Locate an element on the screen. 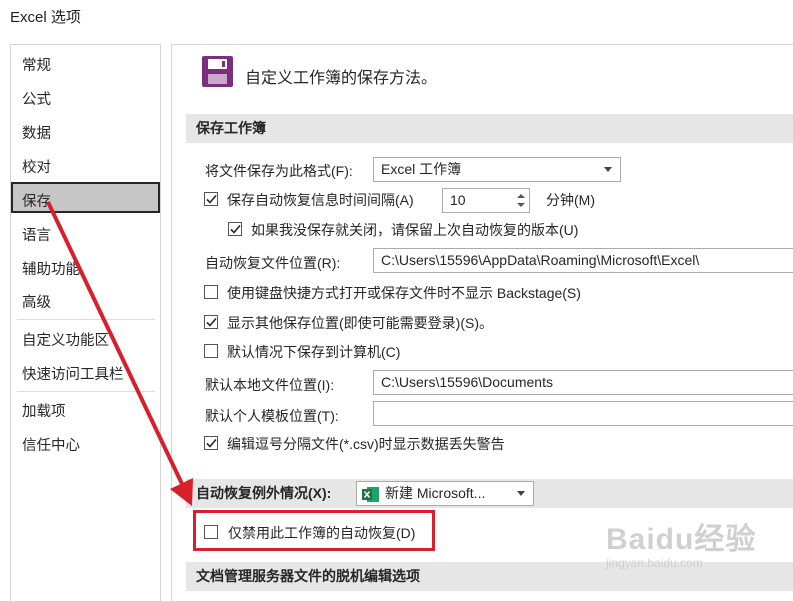  watermark-url: jingyan.baidu.com is located at coordinates (654, 563).